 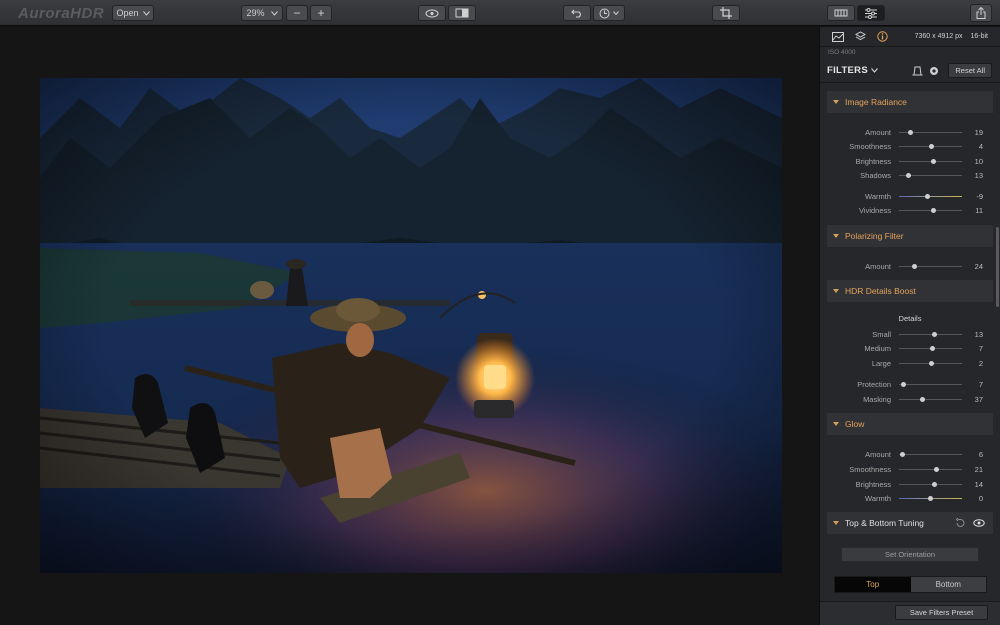 I want to click on slider-protection: Protection 7, so click(x=910, y=384).